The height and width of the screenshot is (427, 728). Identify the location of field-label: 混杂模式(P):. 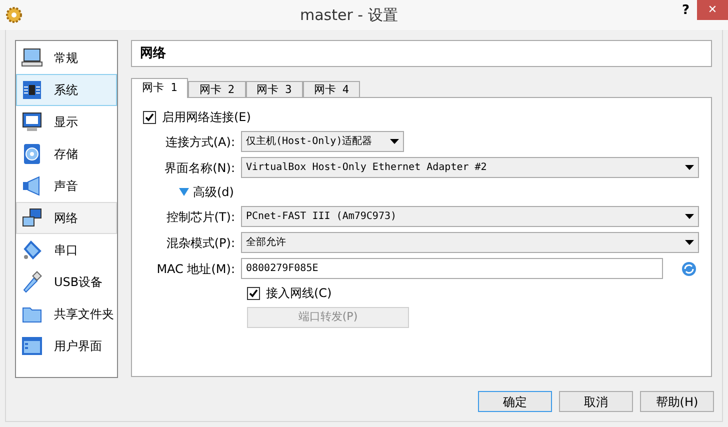
(200, 243).